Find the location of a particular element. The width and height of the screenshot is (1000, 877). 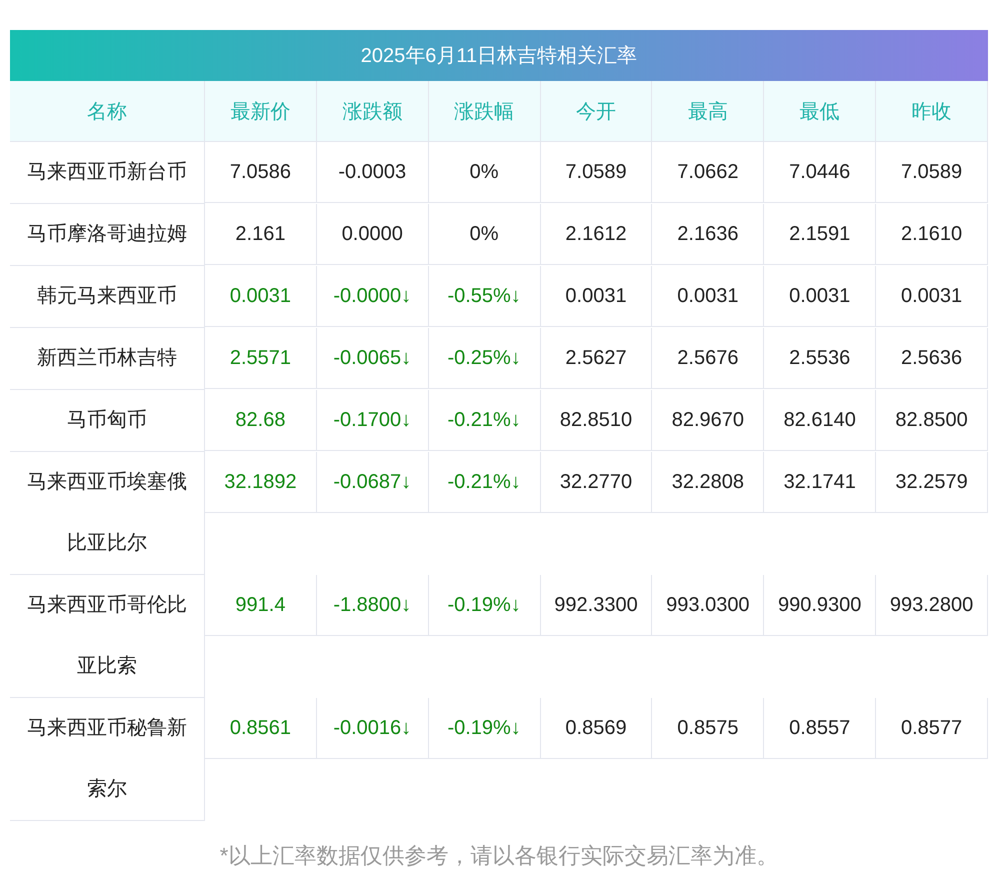

table-cell: 2.5636 is located at coordinates (932, 358).